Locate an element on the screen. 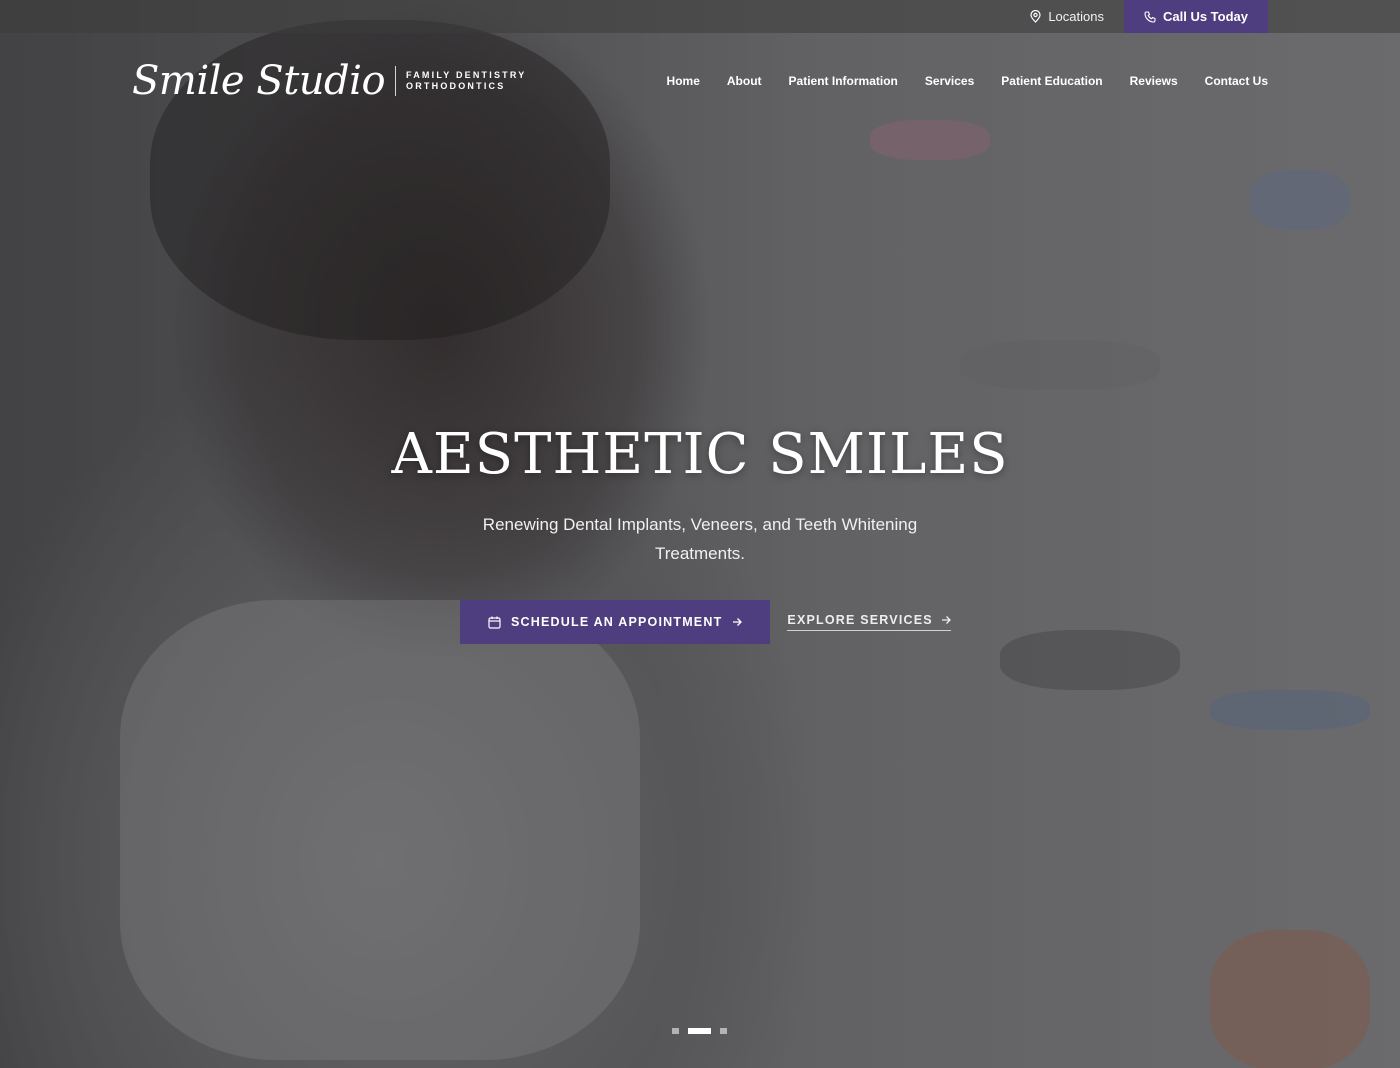  schedule-appointment-label: SCHEDULE AN APPOINTMENT is located at coordinates (617, 622).